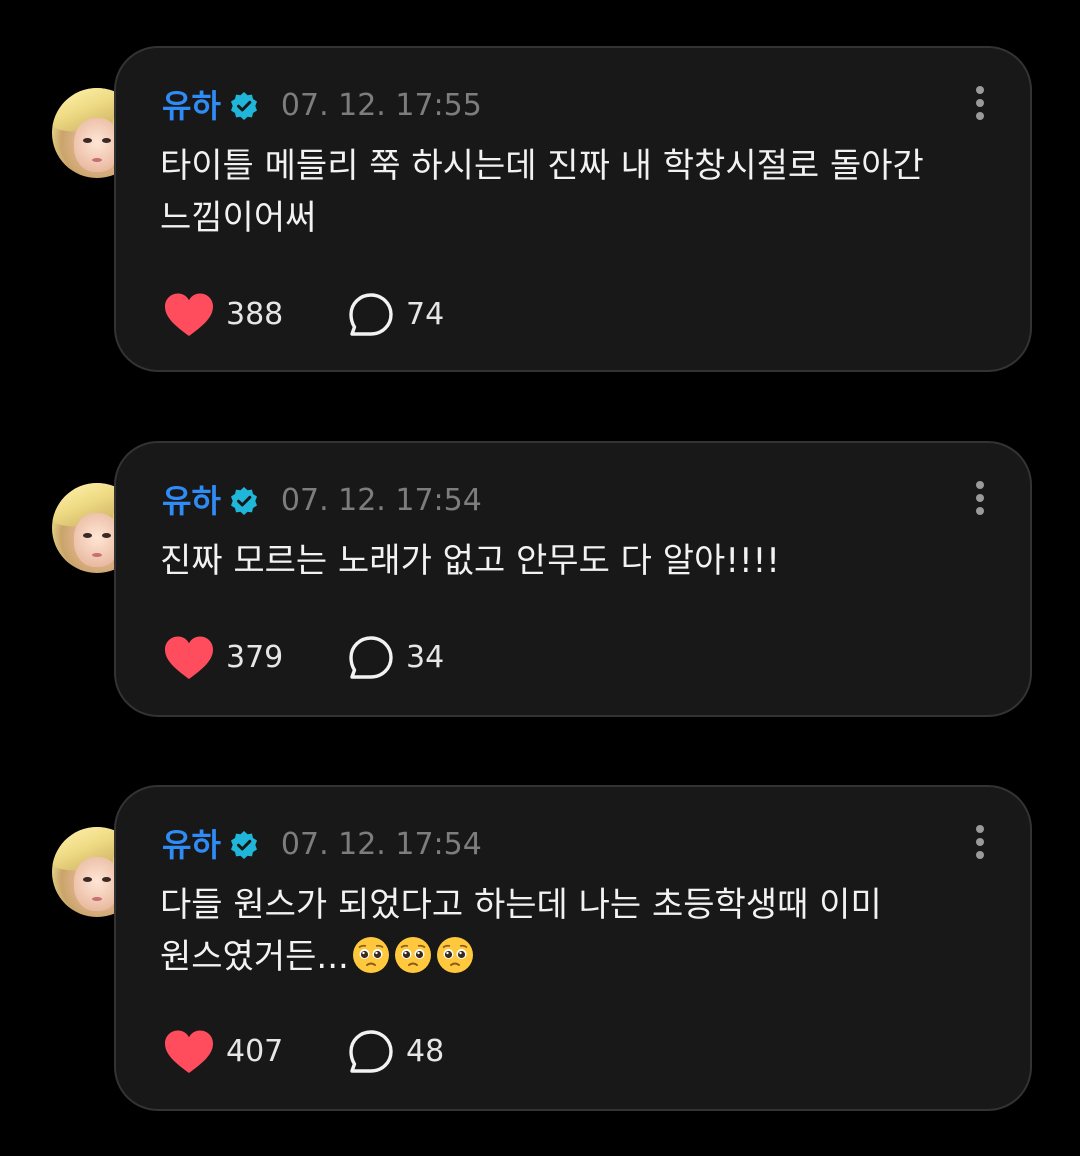 The image size is (1080, 1156). Describe the element at coordinates (425, 1051) in the screenshot. I see `comment-count: 48` at that location.